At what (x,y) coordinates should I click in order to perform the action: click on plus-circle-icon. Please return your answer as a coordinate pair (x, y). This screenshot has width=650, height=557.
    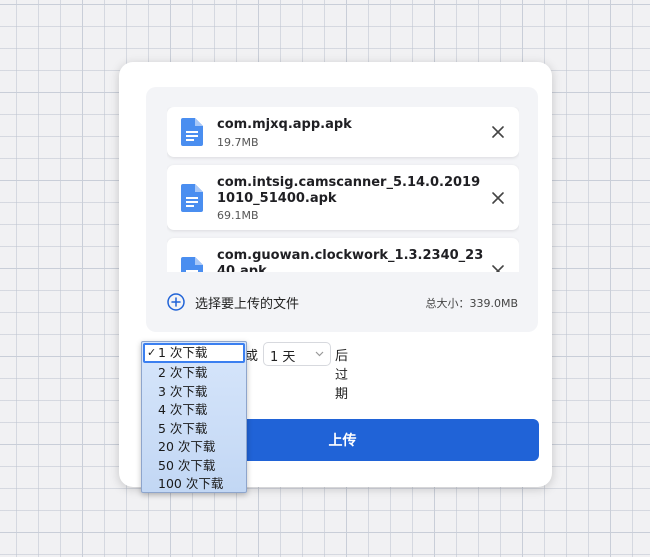
    Looking at the image, I should click on (176, 302).